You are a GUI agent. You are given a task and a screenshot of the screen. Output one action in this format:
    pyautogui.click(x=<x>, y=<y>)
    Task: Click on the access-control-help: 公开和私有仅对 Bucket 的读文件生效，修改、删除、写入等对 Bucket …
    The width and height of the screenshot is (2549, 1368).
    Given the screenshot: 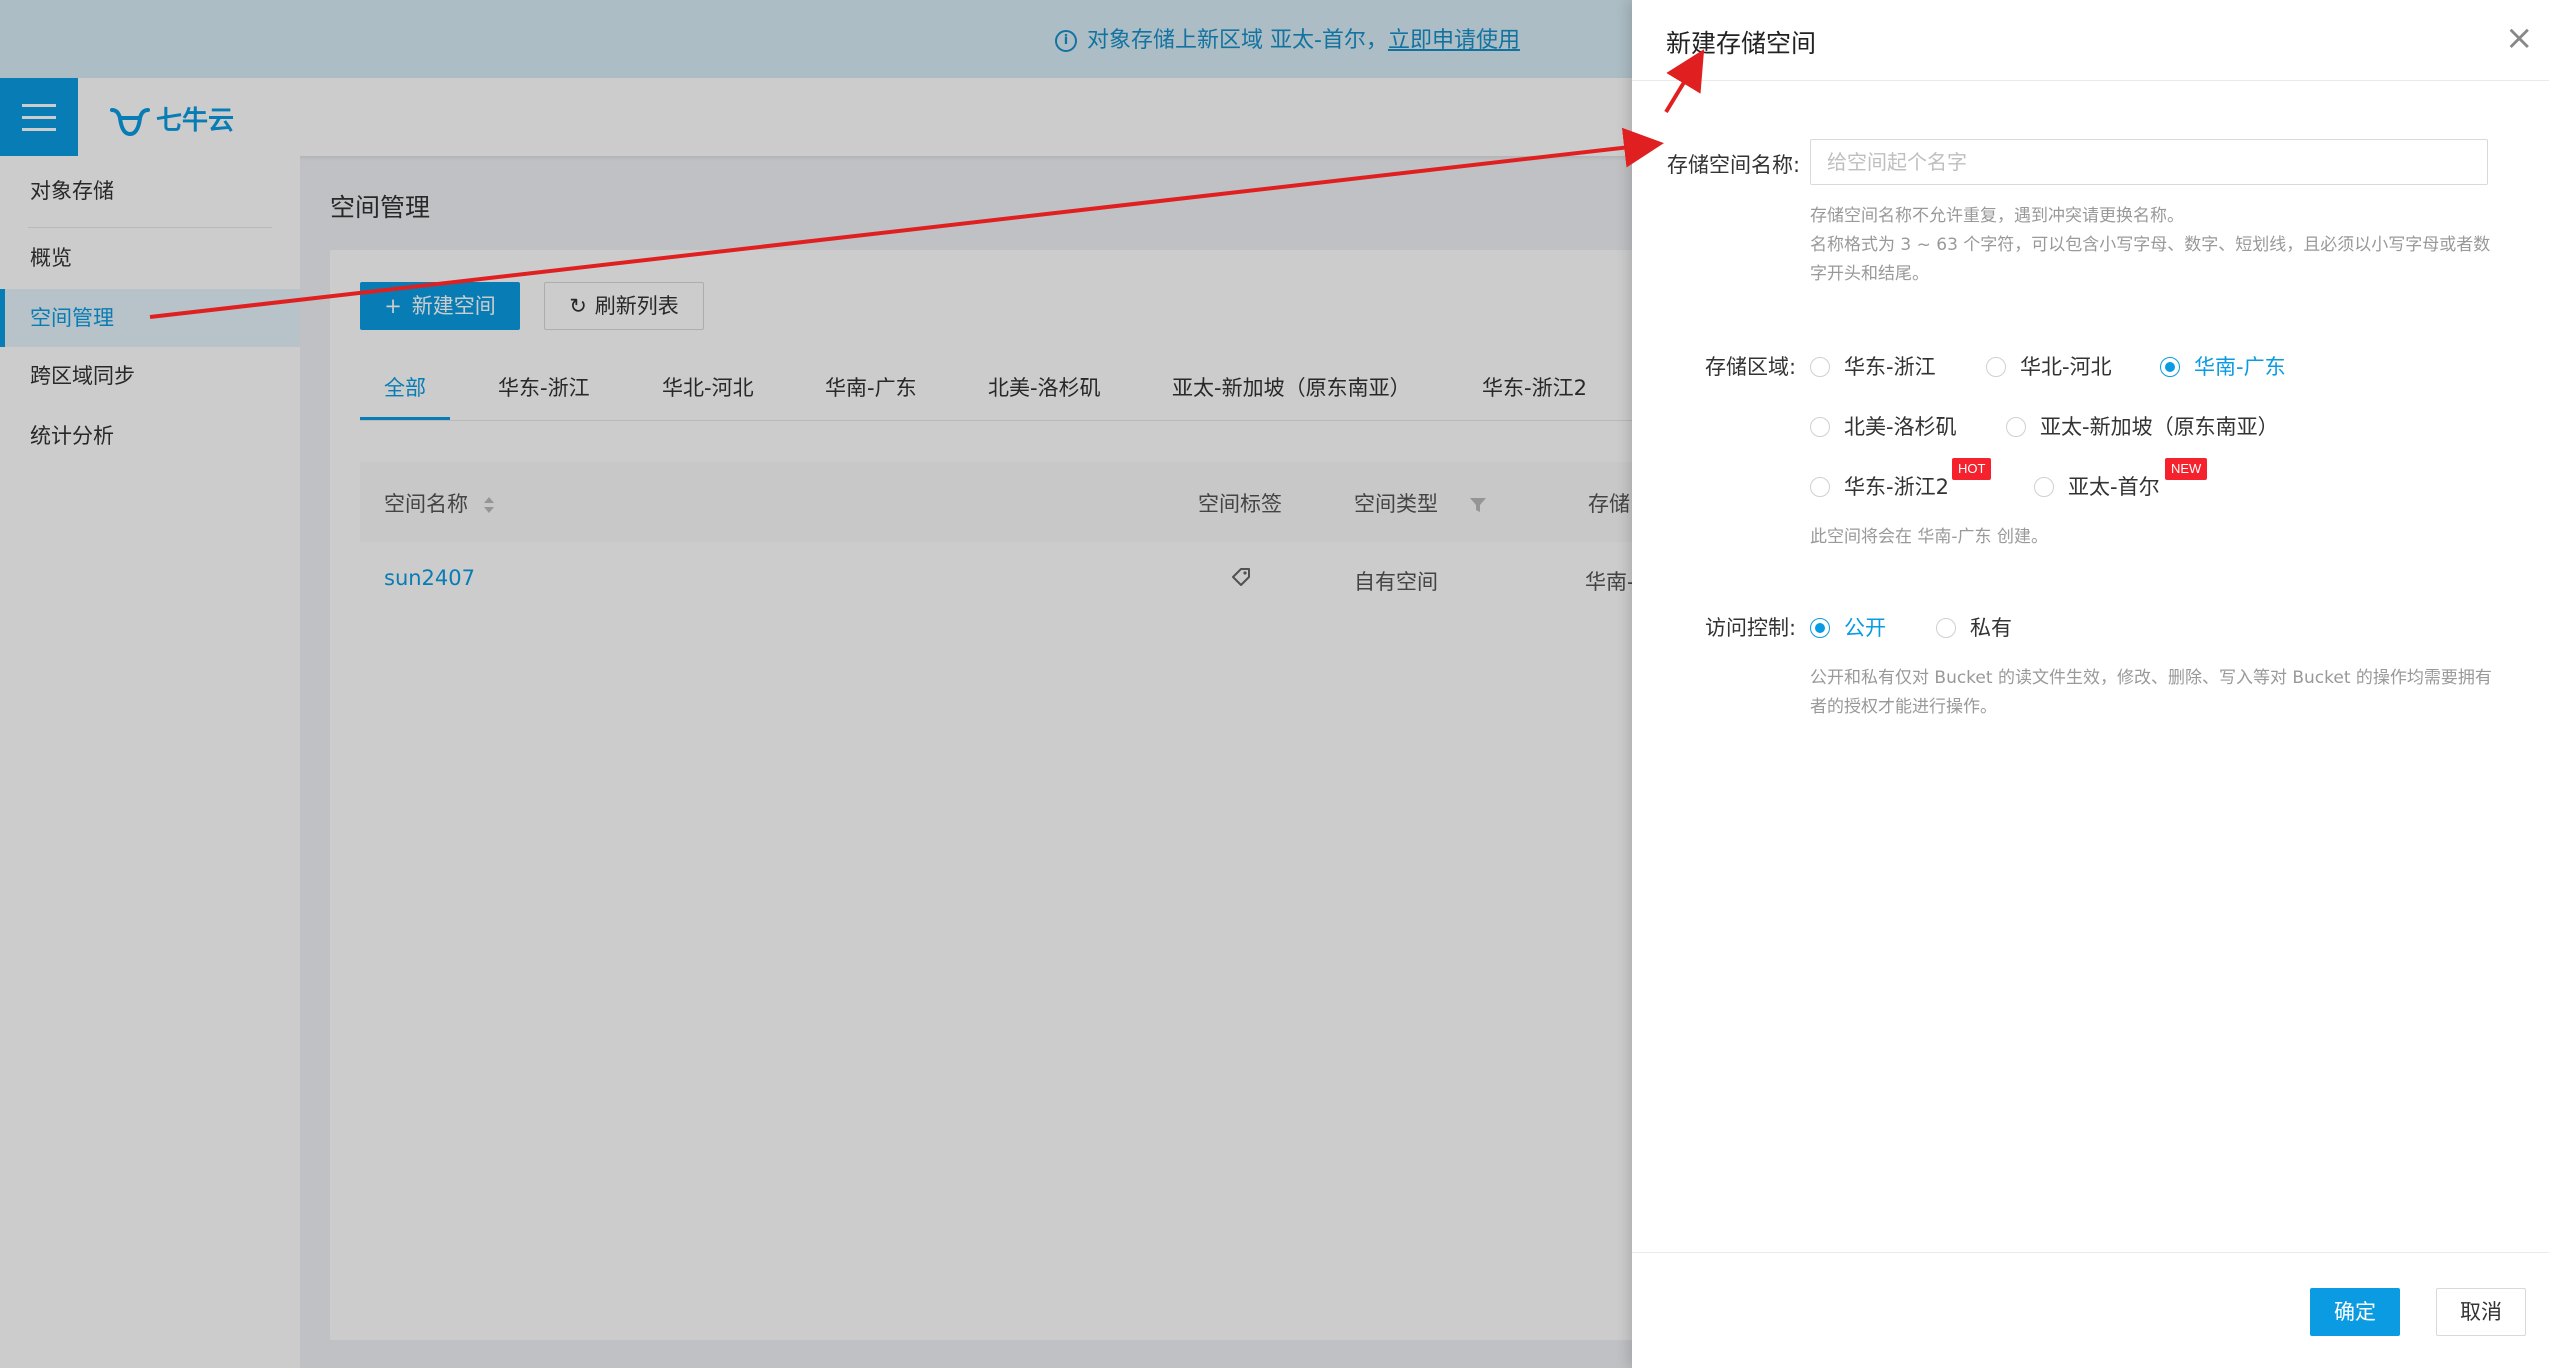 What is the action you would take?
    pyautogui.click(x=2151, y=692)
    